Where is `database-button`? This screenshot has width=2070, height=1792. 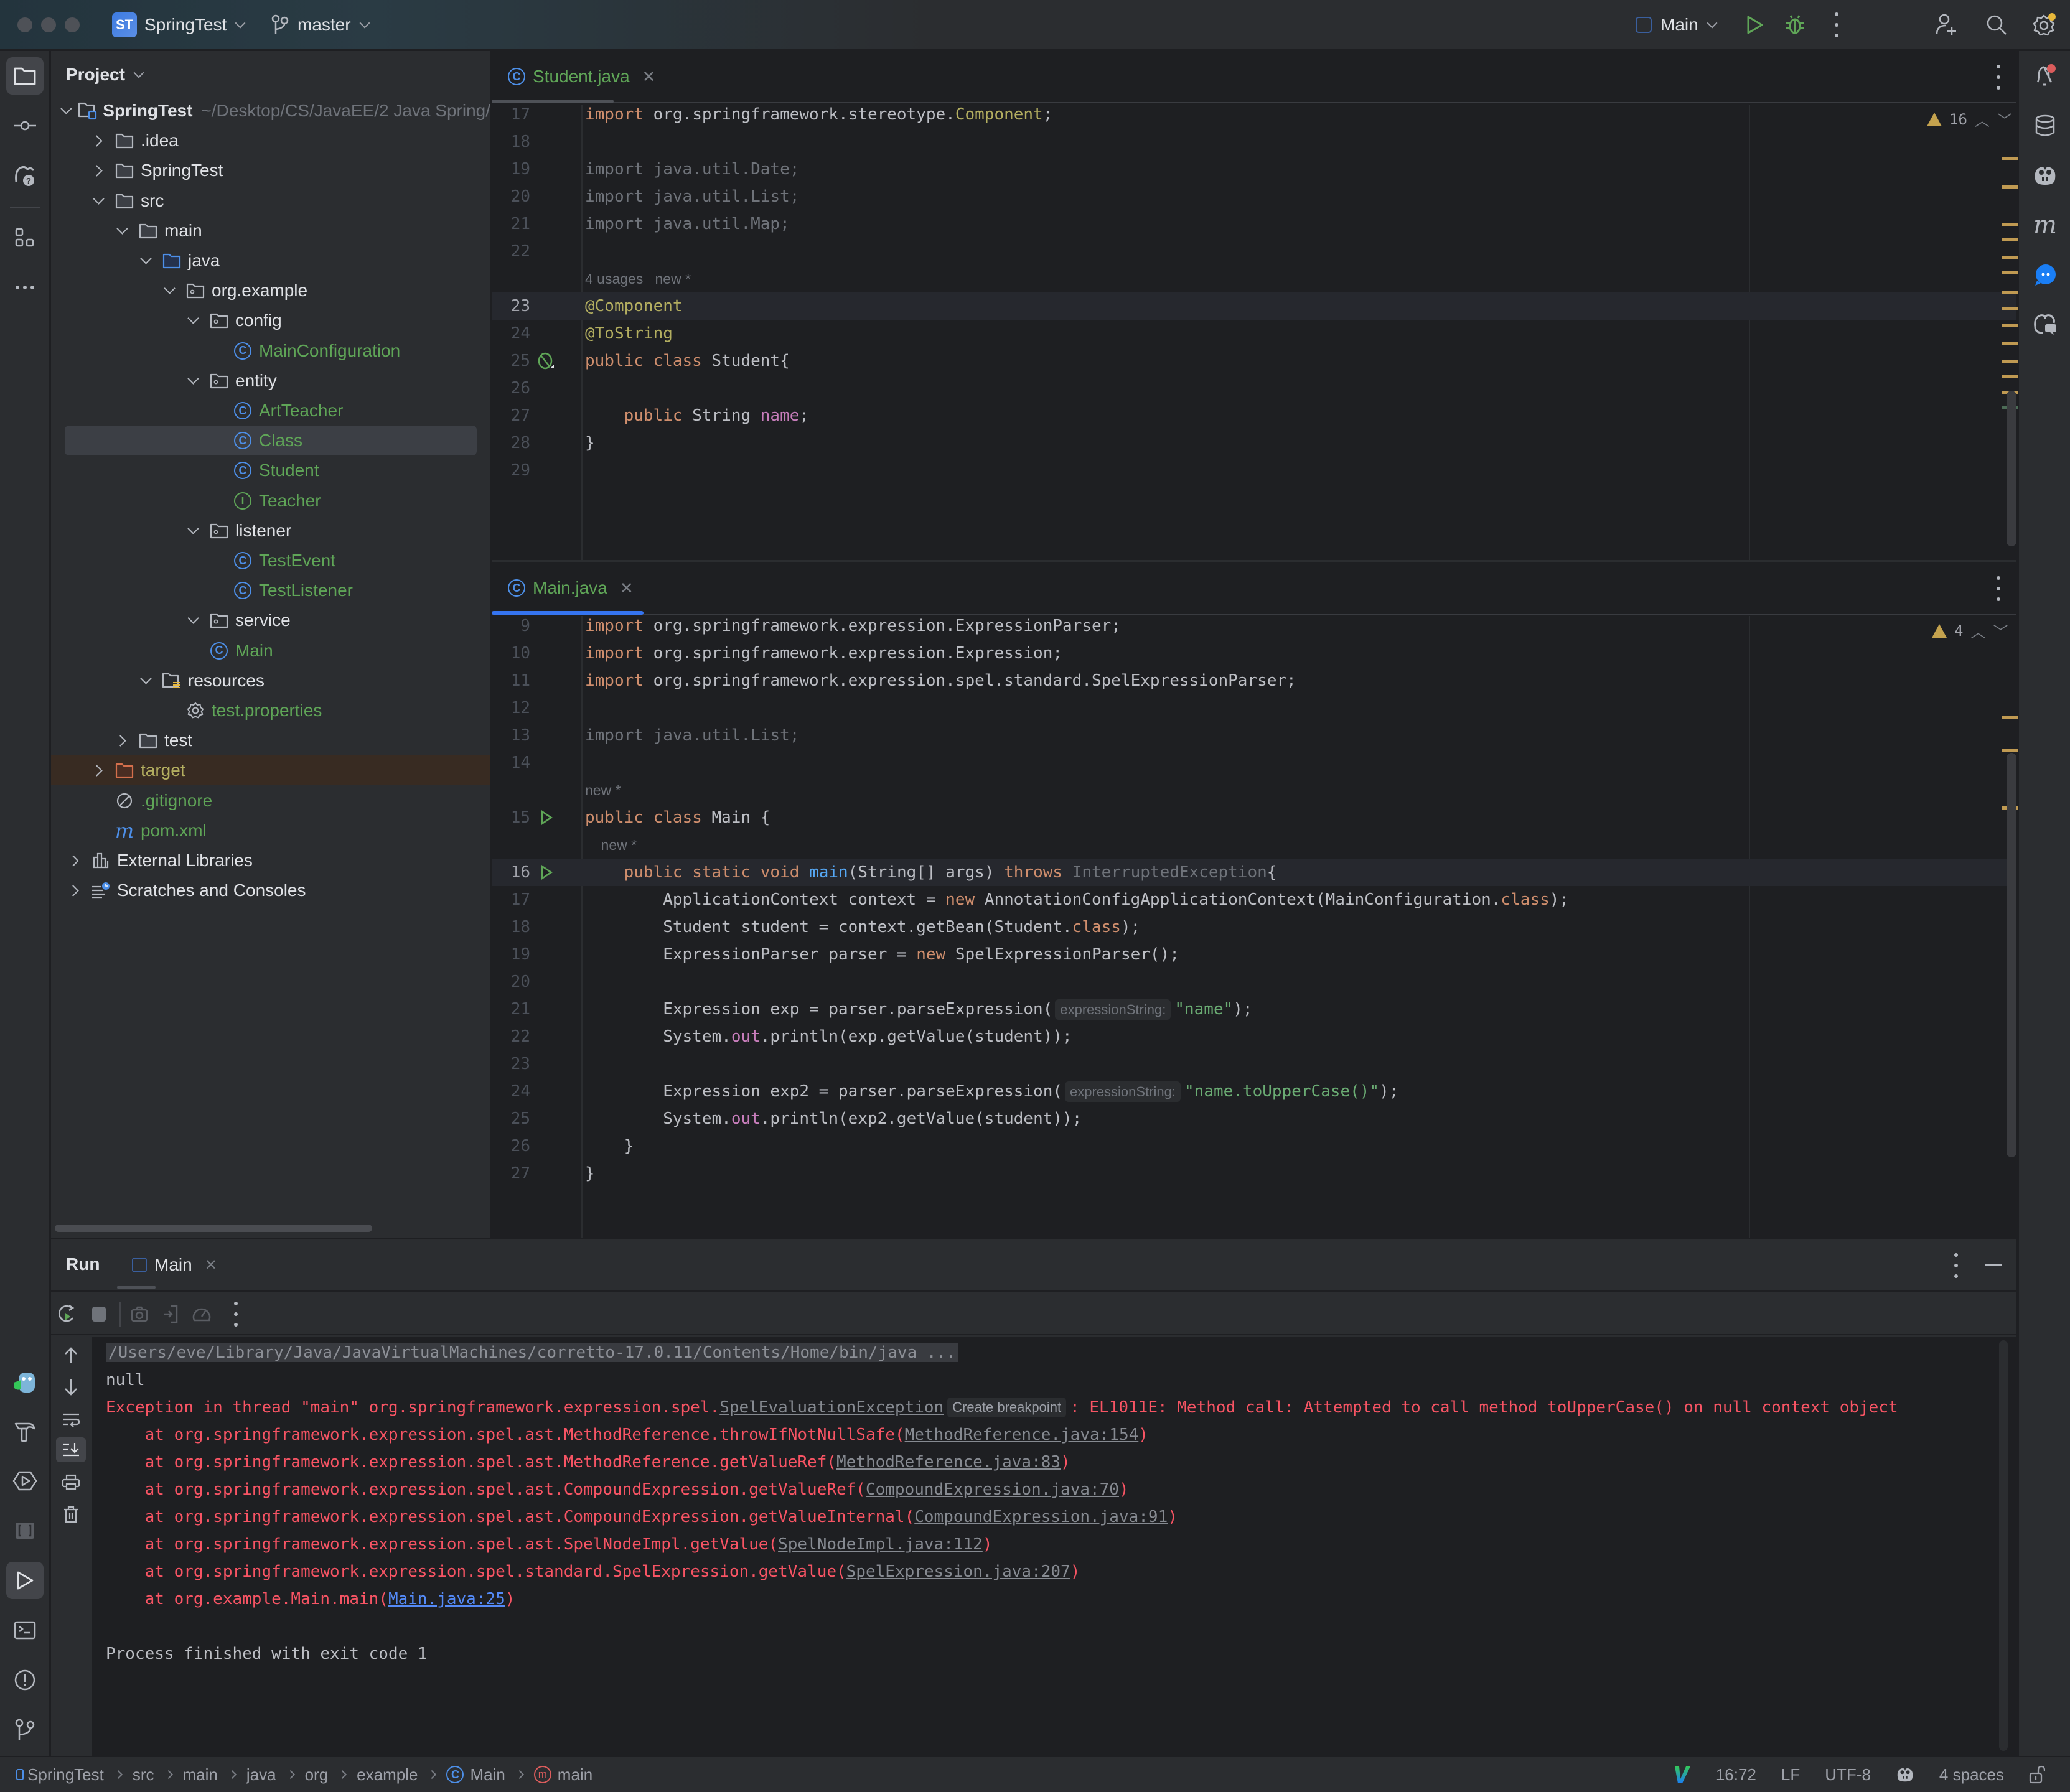 database-button is located at coordinates (2045, 126).